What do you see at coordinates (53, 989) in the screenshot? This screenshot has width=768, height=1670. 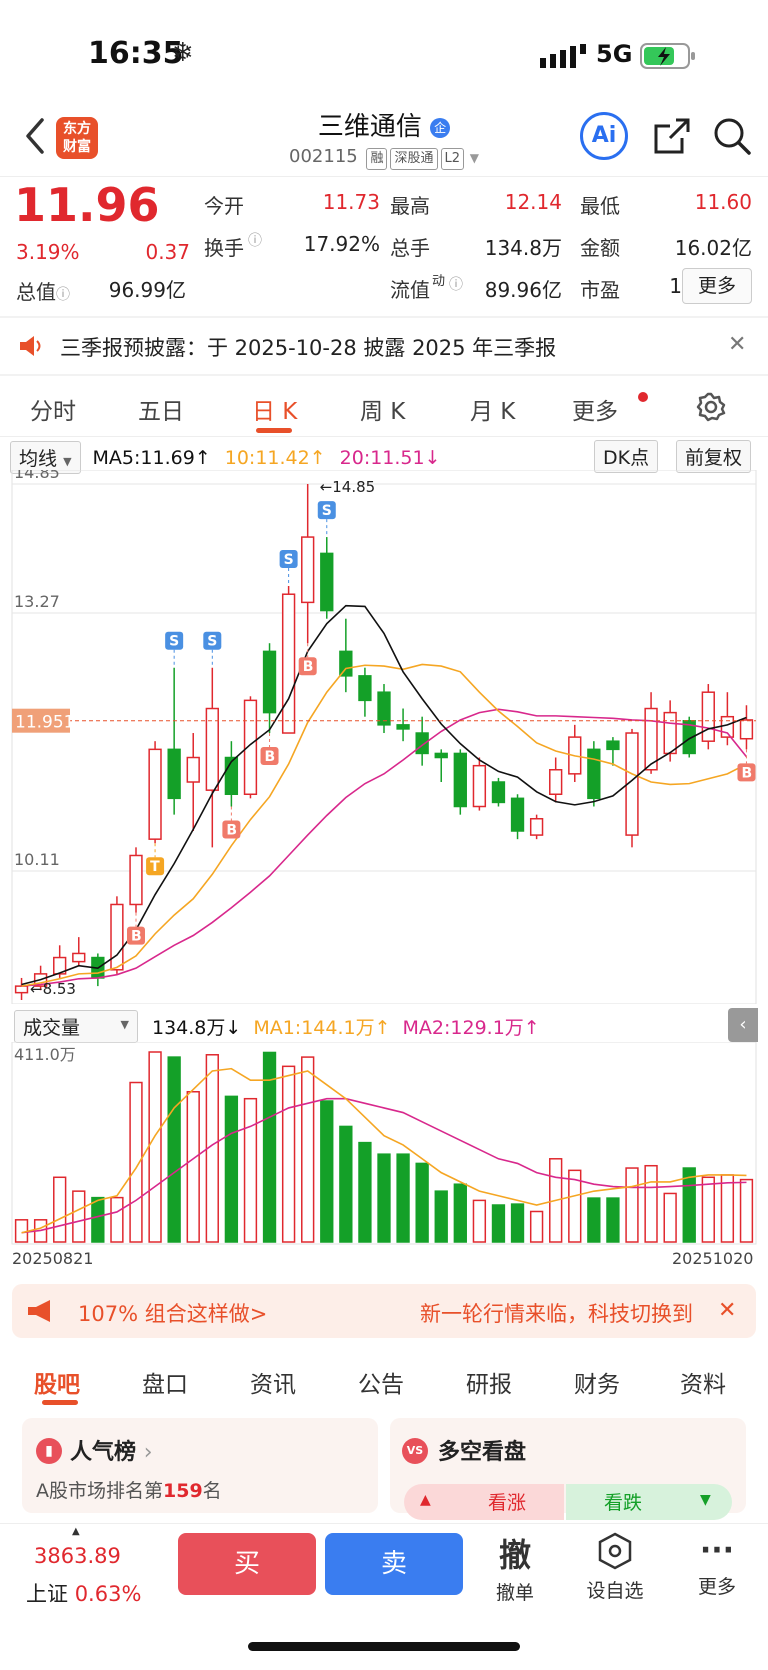 I see `low-annotation: ←8.53` at bounding box center [53, 989].